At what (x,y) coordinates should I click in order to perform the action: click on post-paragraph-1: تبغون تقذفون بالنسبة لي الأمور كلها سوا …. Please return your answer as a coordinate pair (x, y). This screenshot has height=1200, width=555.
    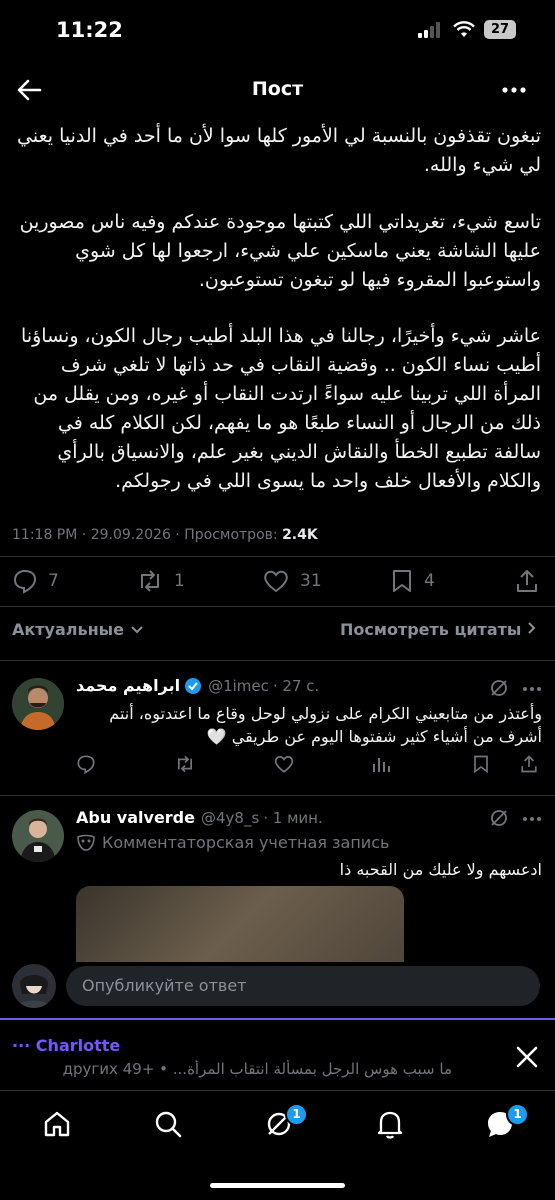
    Looking at the image, I should click on (279, 150).